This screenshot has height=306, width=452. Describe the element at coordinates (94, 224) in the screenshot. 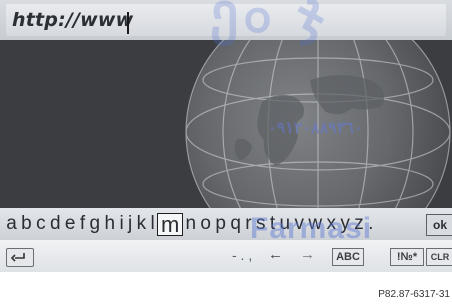

I see `char-key-g: g` at that location.